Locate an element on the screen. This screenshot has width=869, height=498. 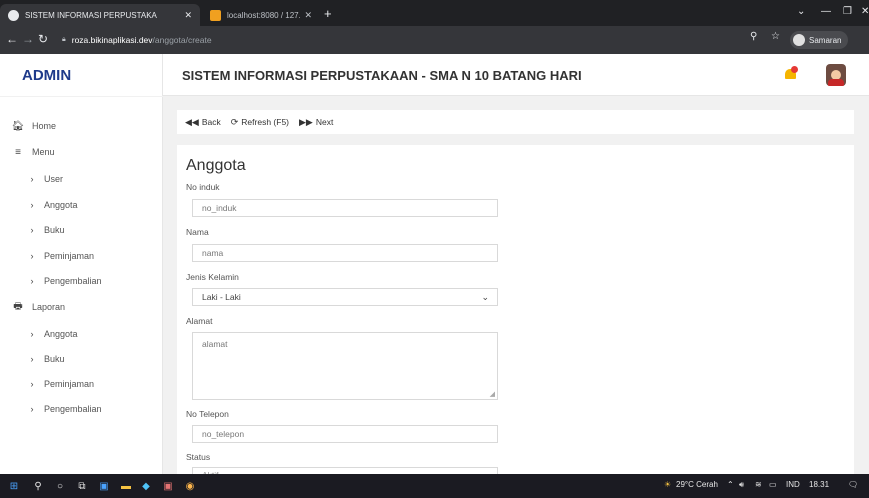
rewind-icon: ◀◀ is located at coordinates (192, 121).